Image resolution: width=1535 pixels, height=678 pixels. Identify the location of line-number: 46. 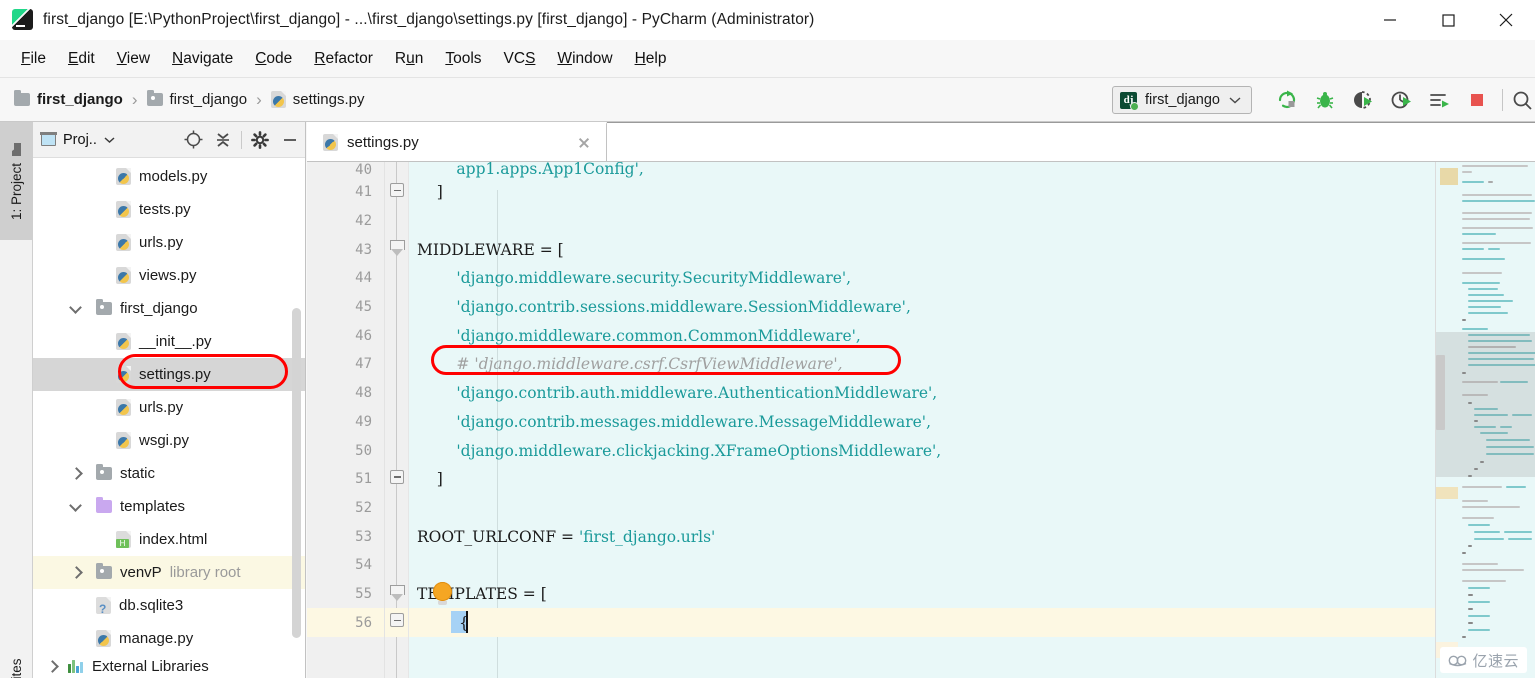
(363, 335).